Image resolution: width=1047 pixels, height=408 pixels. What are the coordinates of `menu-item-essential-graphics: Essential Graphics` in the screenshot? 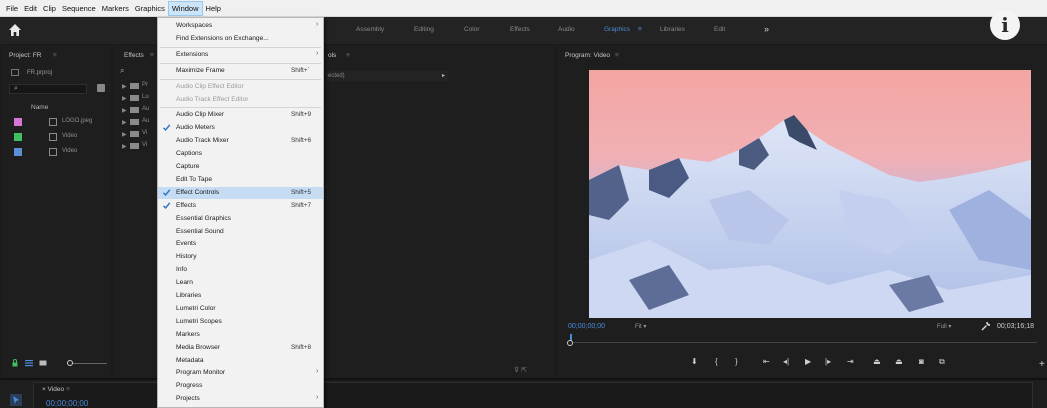 It's located at (240, 219).